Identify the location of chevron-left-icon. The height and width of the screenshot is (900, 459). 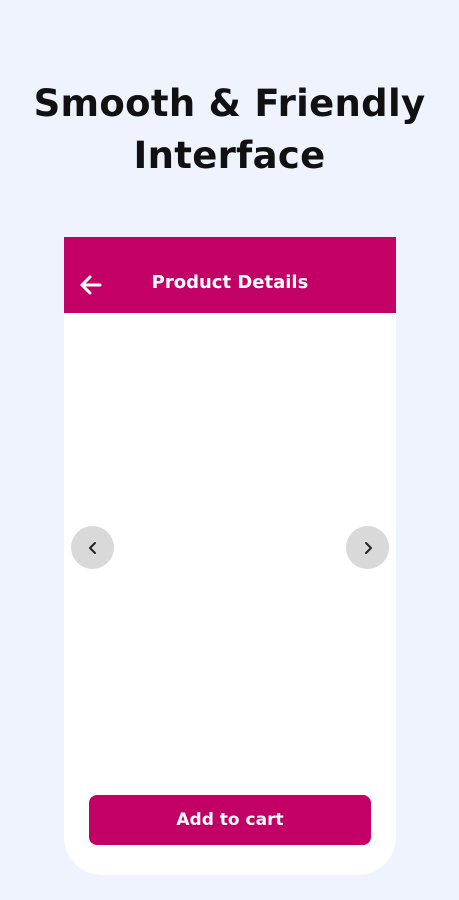
(92, 547).